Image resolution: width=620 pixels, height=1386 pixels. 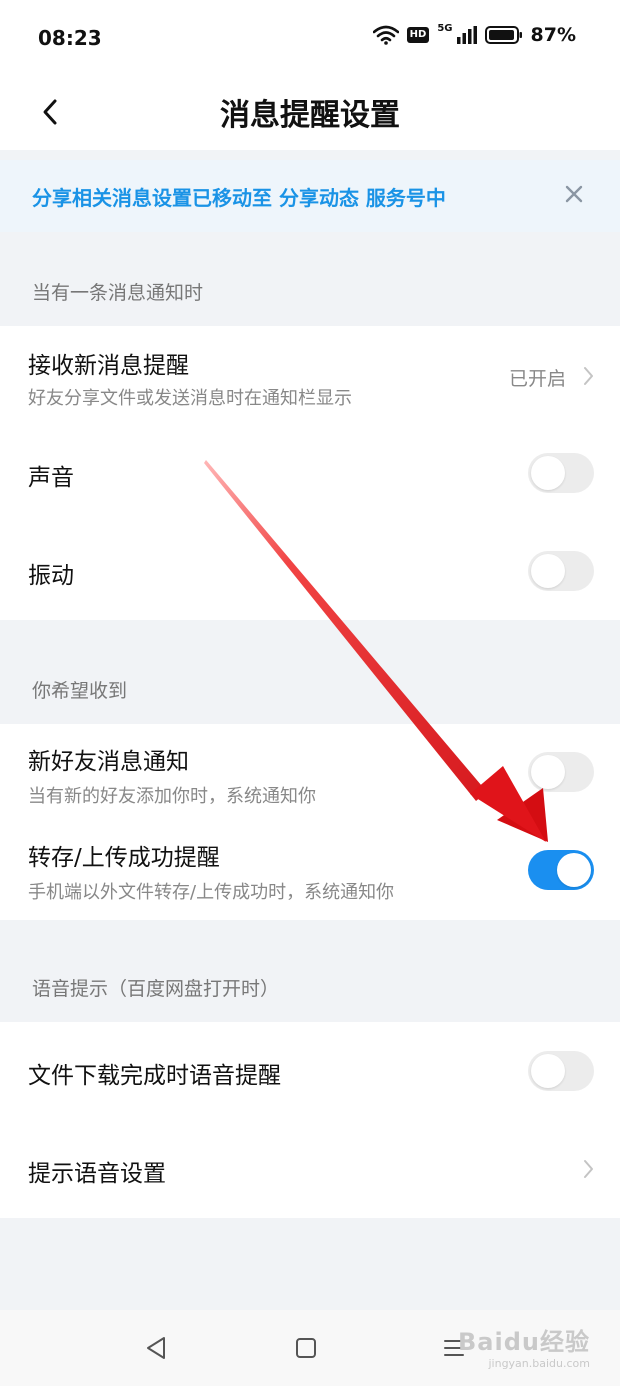 I want to click on status-value: 已开启, so click(x=537, y=379).